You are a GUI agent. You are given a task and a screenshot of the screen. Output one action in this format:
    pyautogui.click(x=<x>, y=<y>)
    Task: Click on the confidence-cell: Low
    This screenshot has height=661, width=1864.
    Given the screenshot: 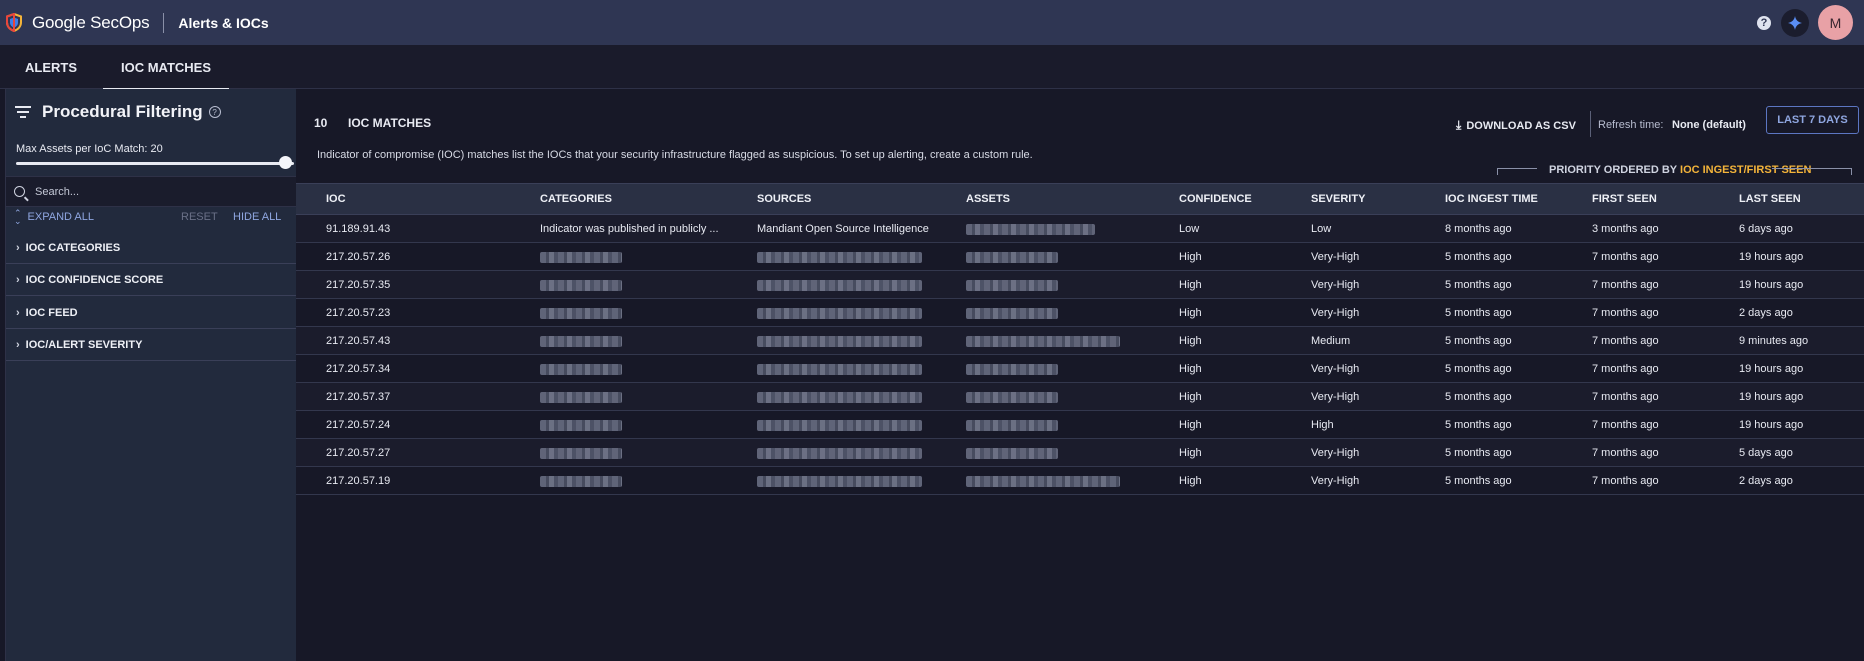 What is the action you would take?
    pyautogui.click(x=1189, y=229)
    